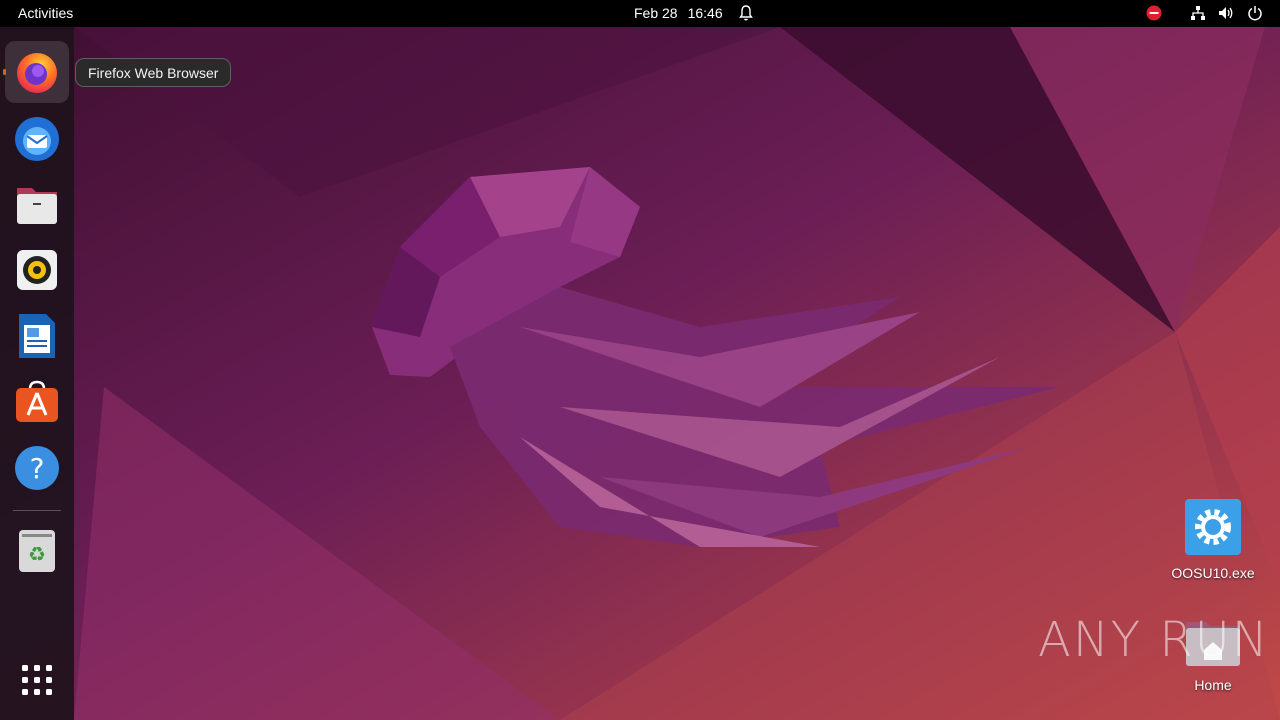 This screenshot has width=1280, height=720. What do you see at coordinates (1226, 13) in the screenshot?
I see `volume-icon` at bounding box center [1226, 13].